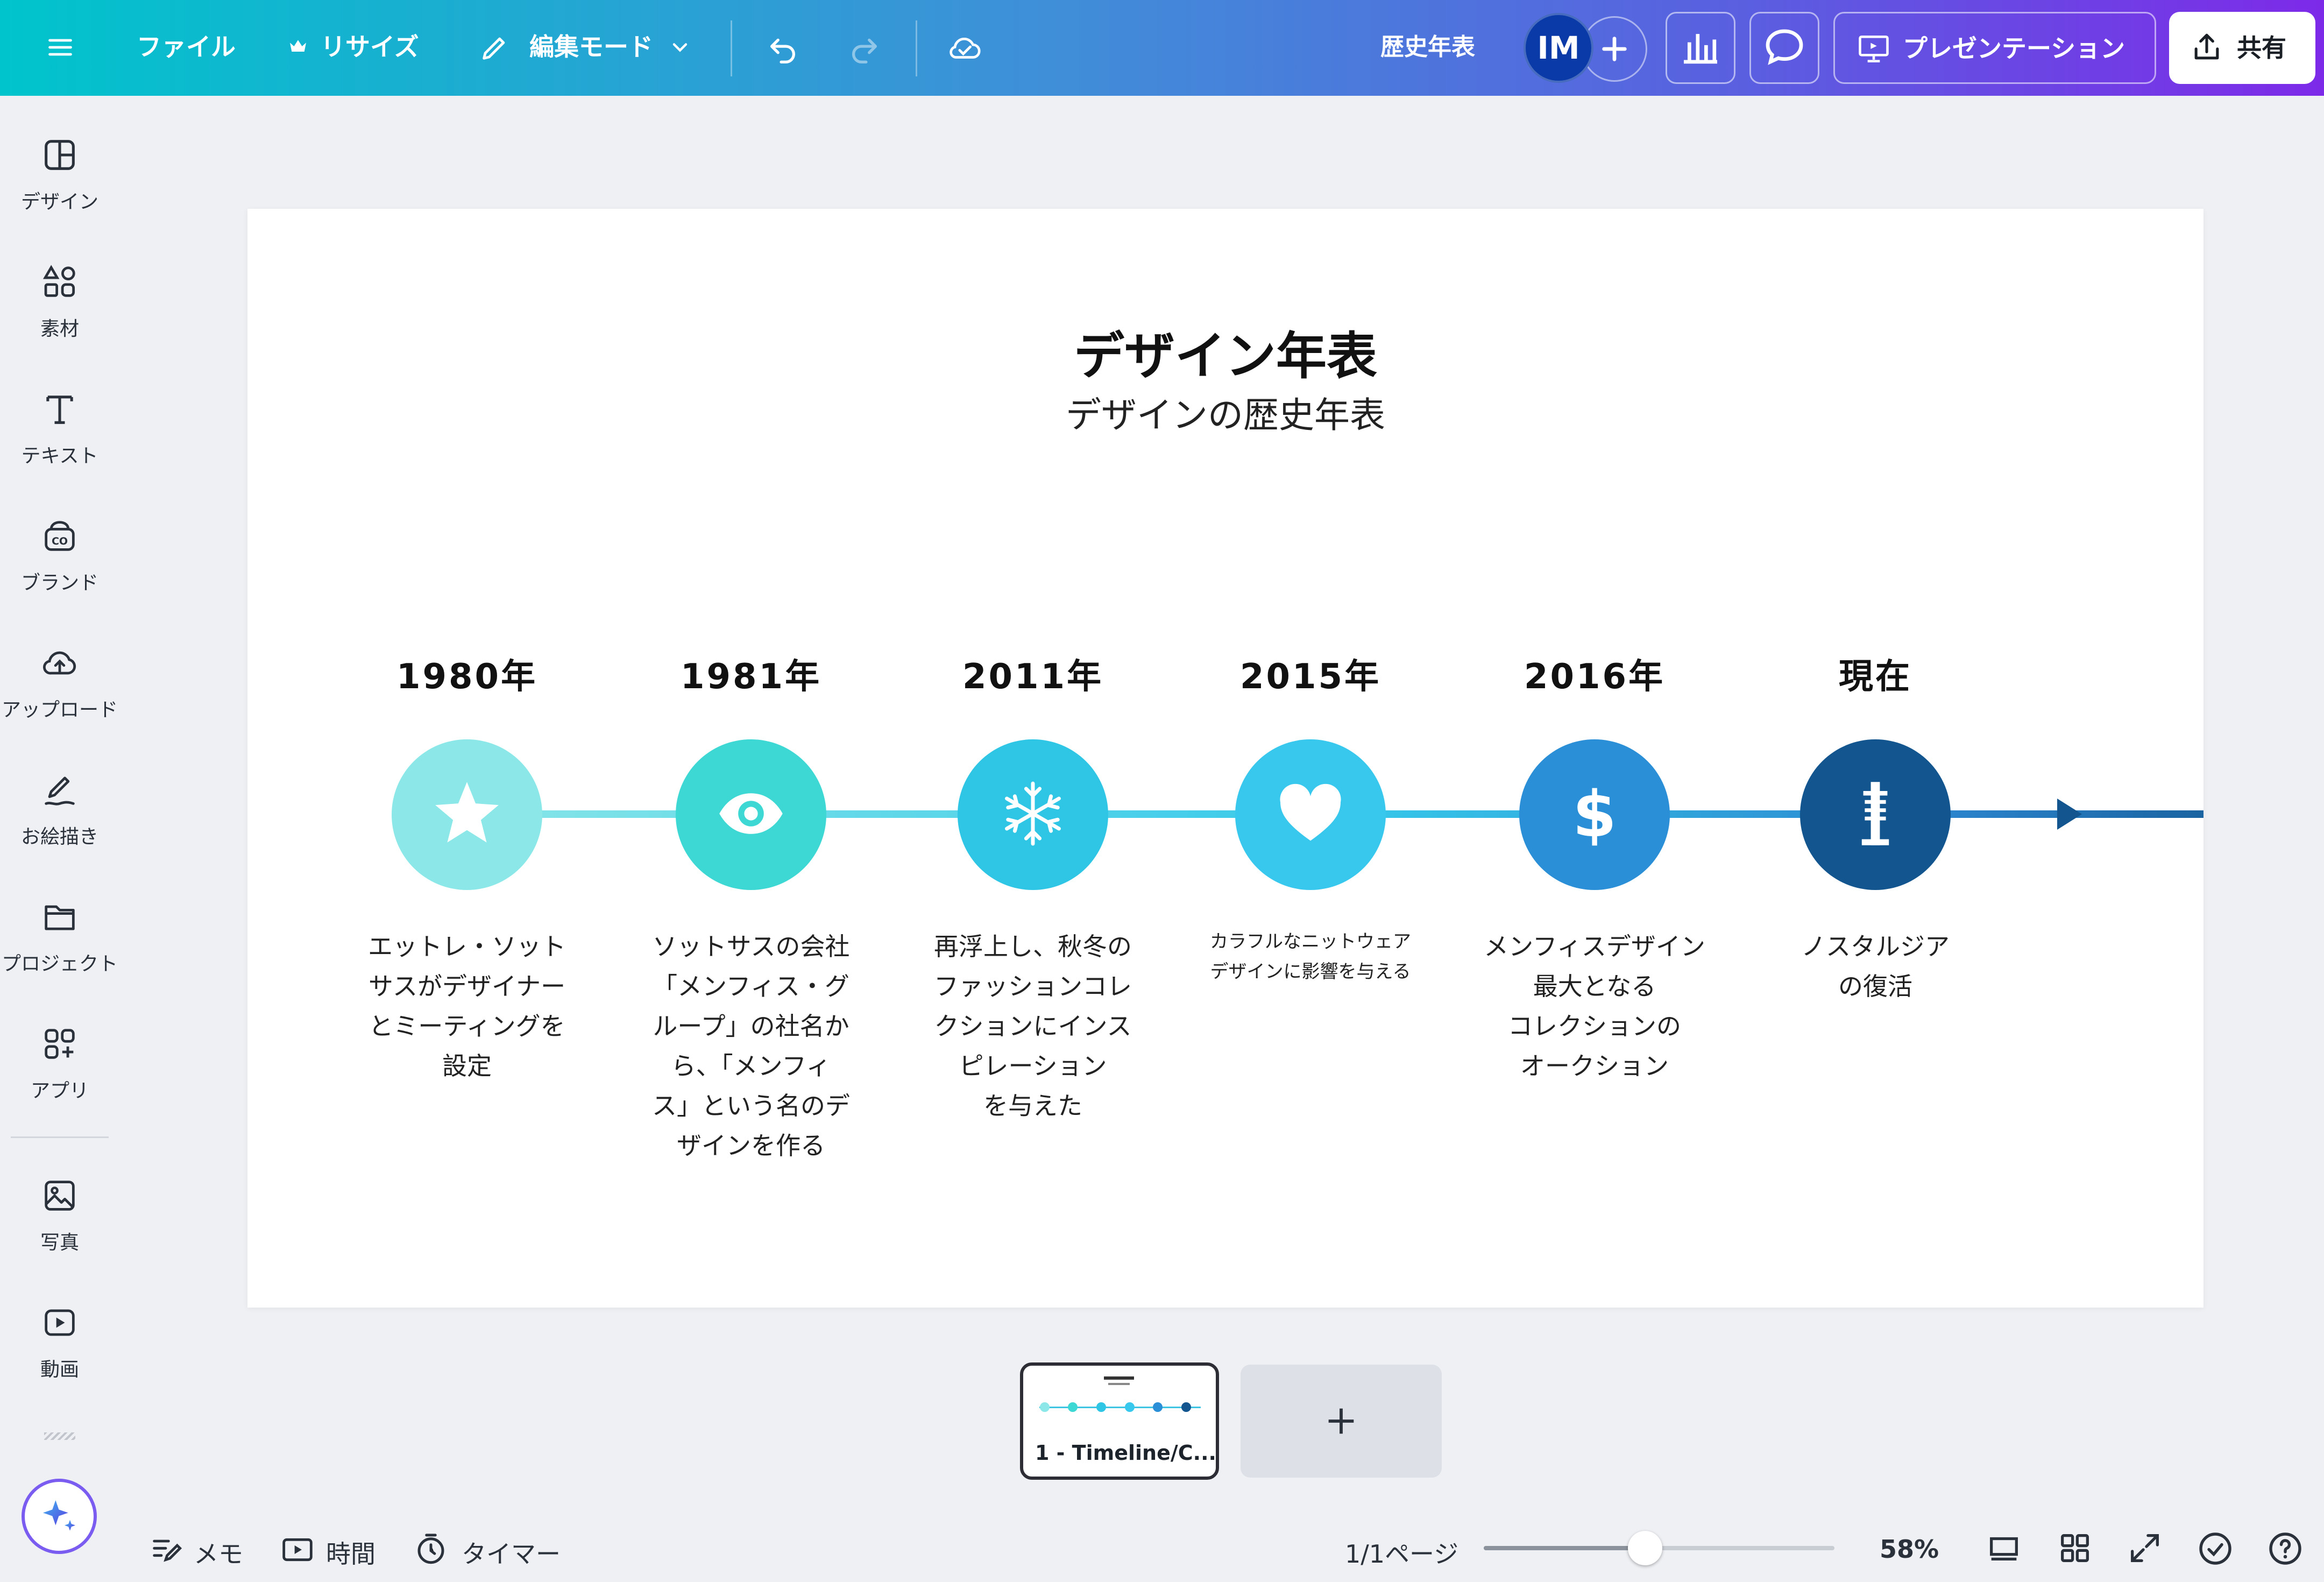  I want to click on fullscreen-button, so click(2145, 1549).